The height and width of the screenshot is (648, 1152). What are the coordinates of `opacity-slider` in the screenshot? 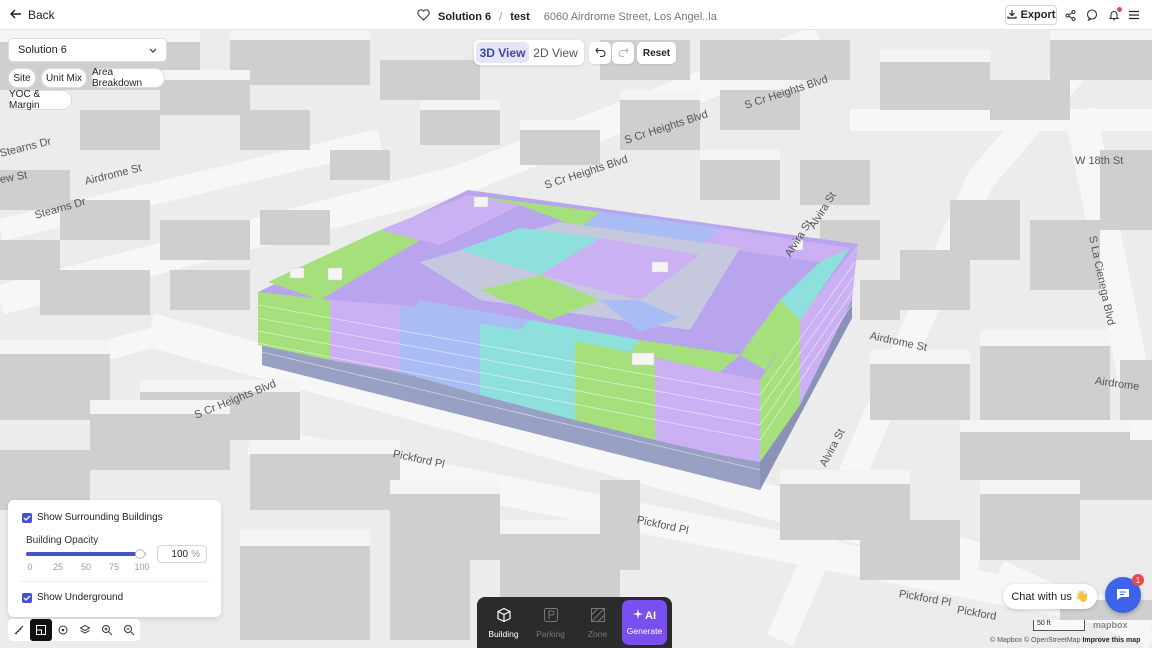 It's located at (86, 554).